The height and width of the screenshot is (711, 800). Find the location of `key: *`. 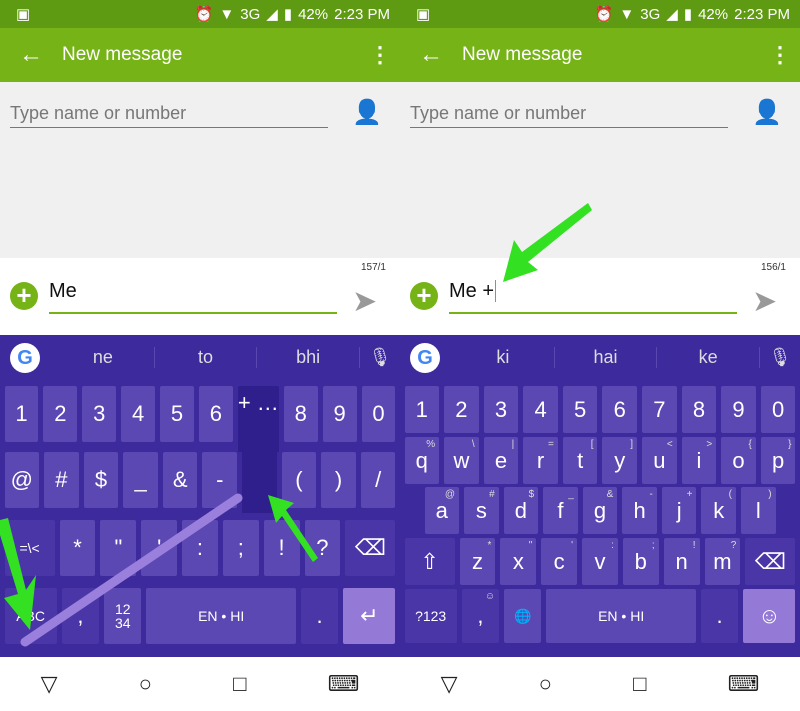

key: * is located at coordinates (77, 548).